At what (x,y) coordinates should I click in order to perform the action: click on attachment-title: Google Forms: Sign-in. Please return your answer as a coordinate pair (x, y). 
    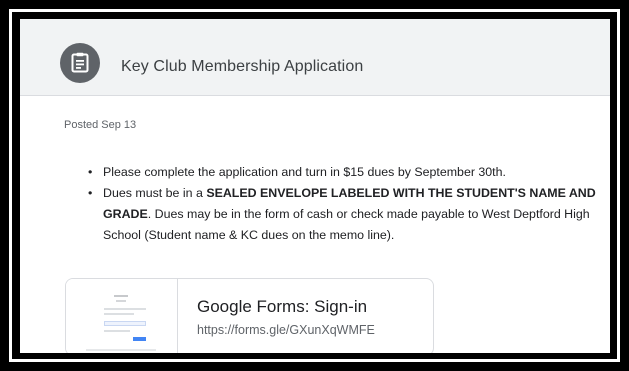
    Looking at the image, I should click on (282, 307).